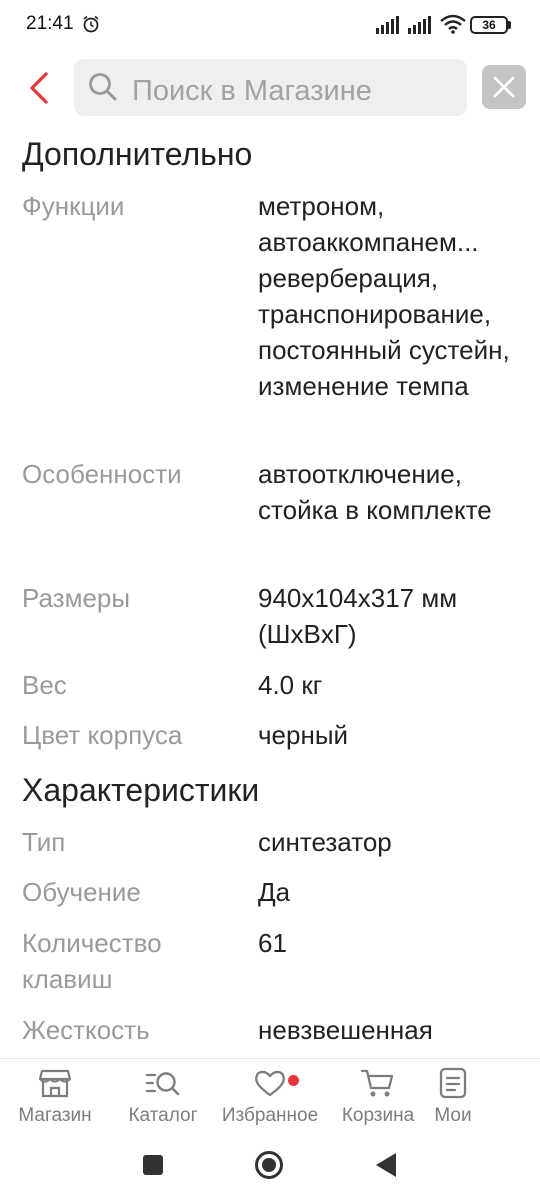 The image size is (540, 1200). Describe the element at coordinates (73, 206) in the screenshot. I see `spec-label: Функции` at that location.